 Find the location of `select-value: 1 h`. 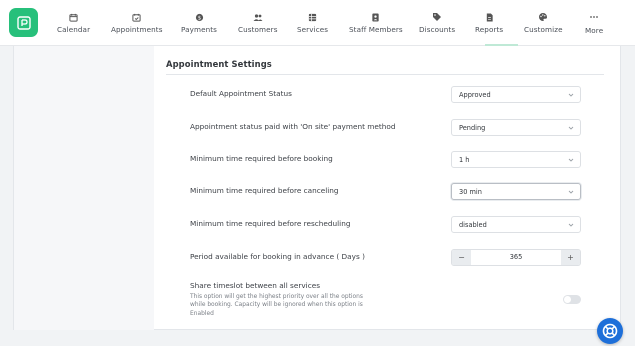

select-value: 1 h is located at coordinates (464, 160).